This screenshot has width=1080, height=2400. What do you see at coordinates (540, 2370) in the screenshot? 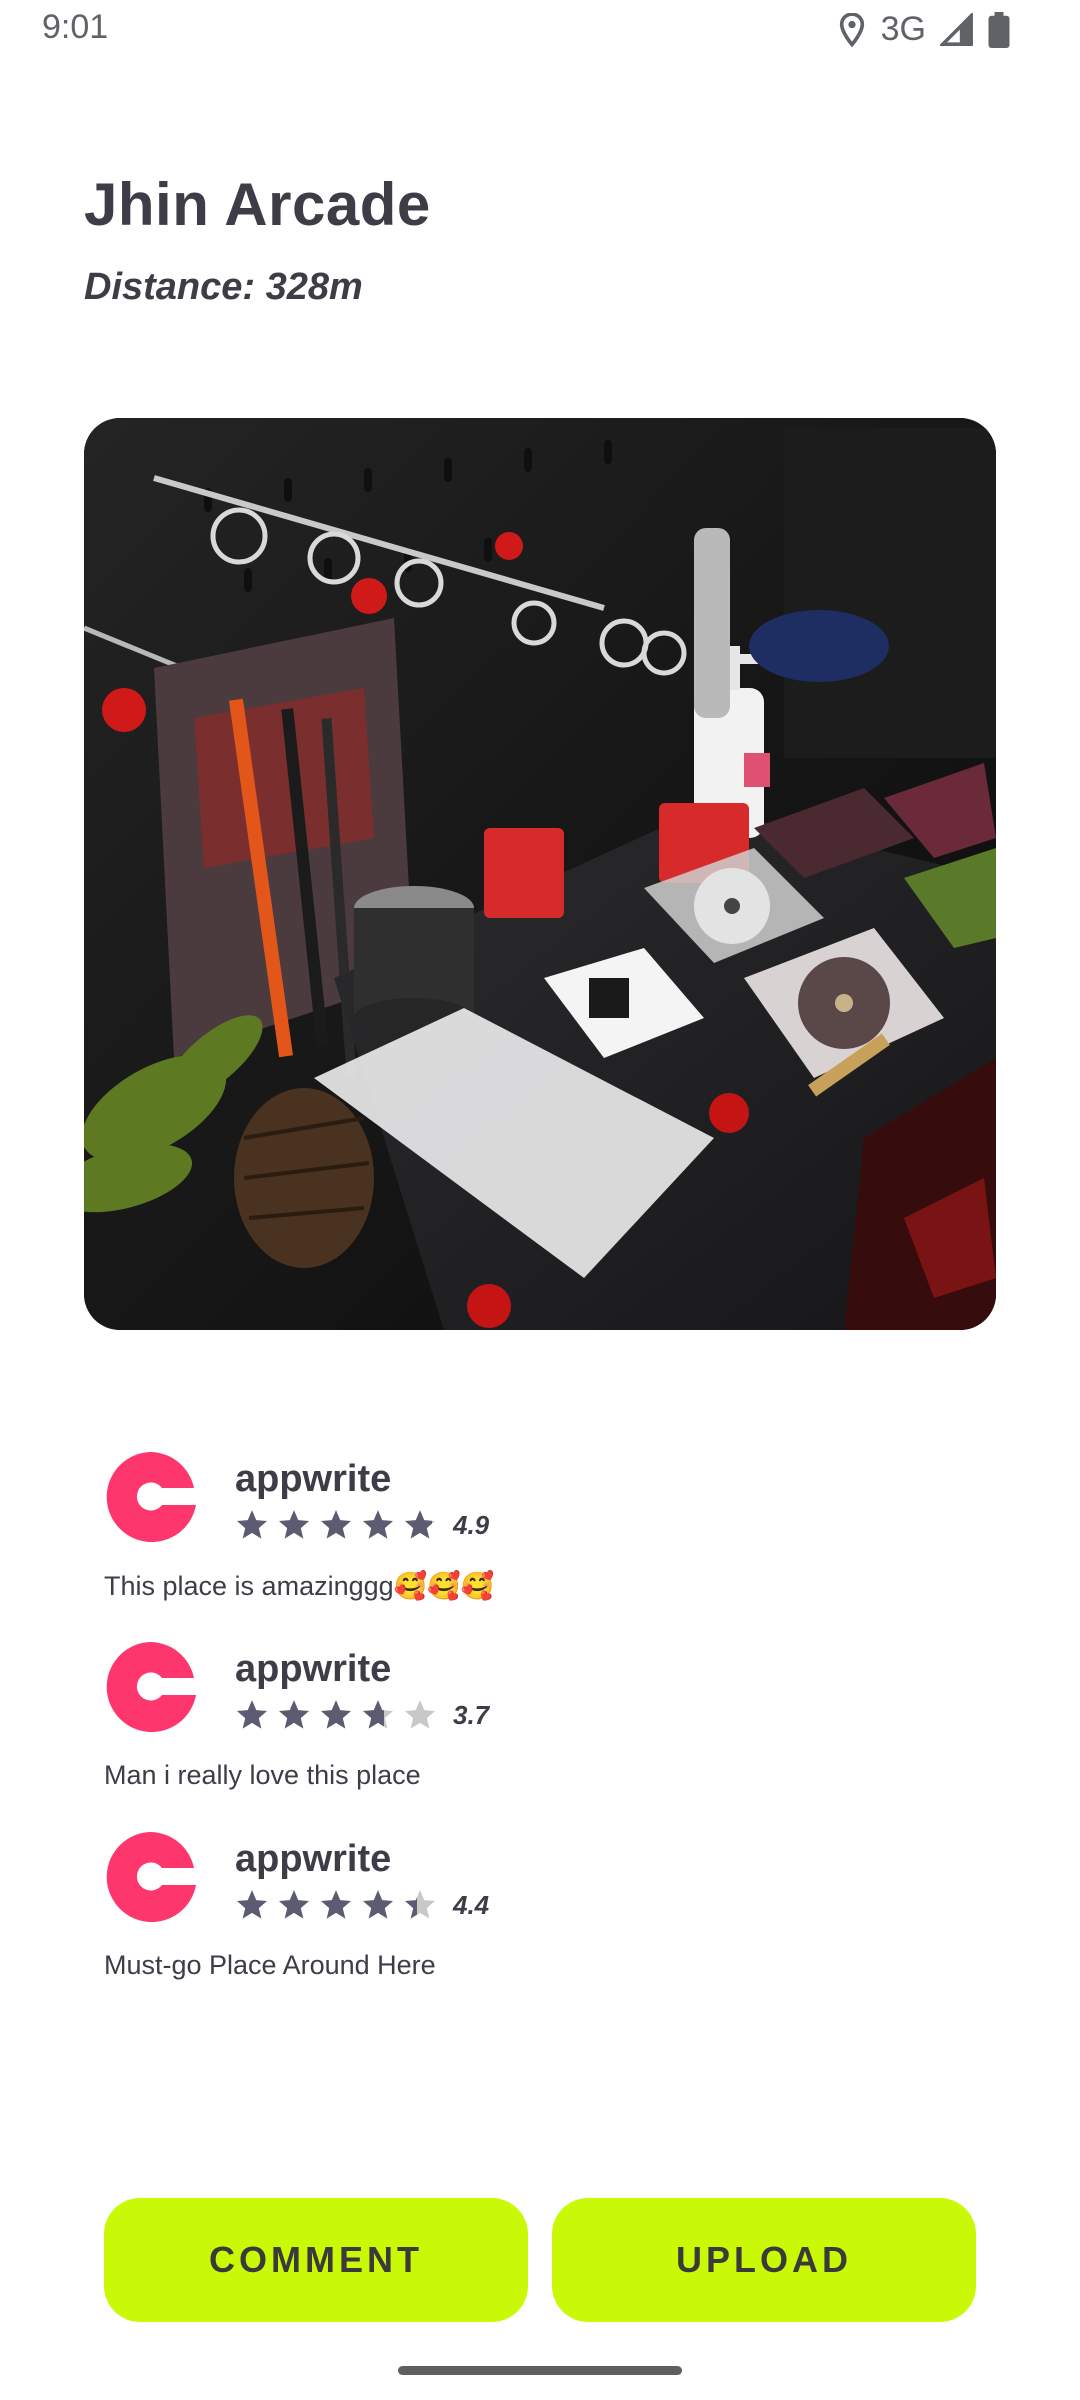
I see `home-indicator` at bounding box center [540, 2370].